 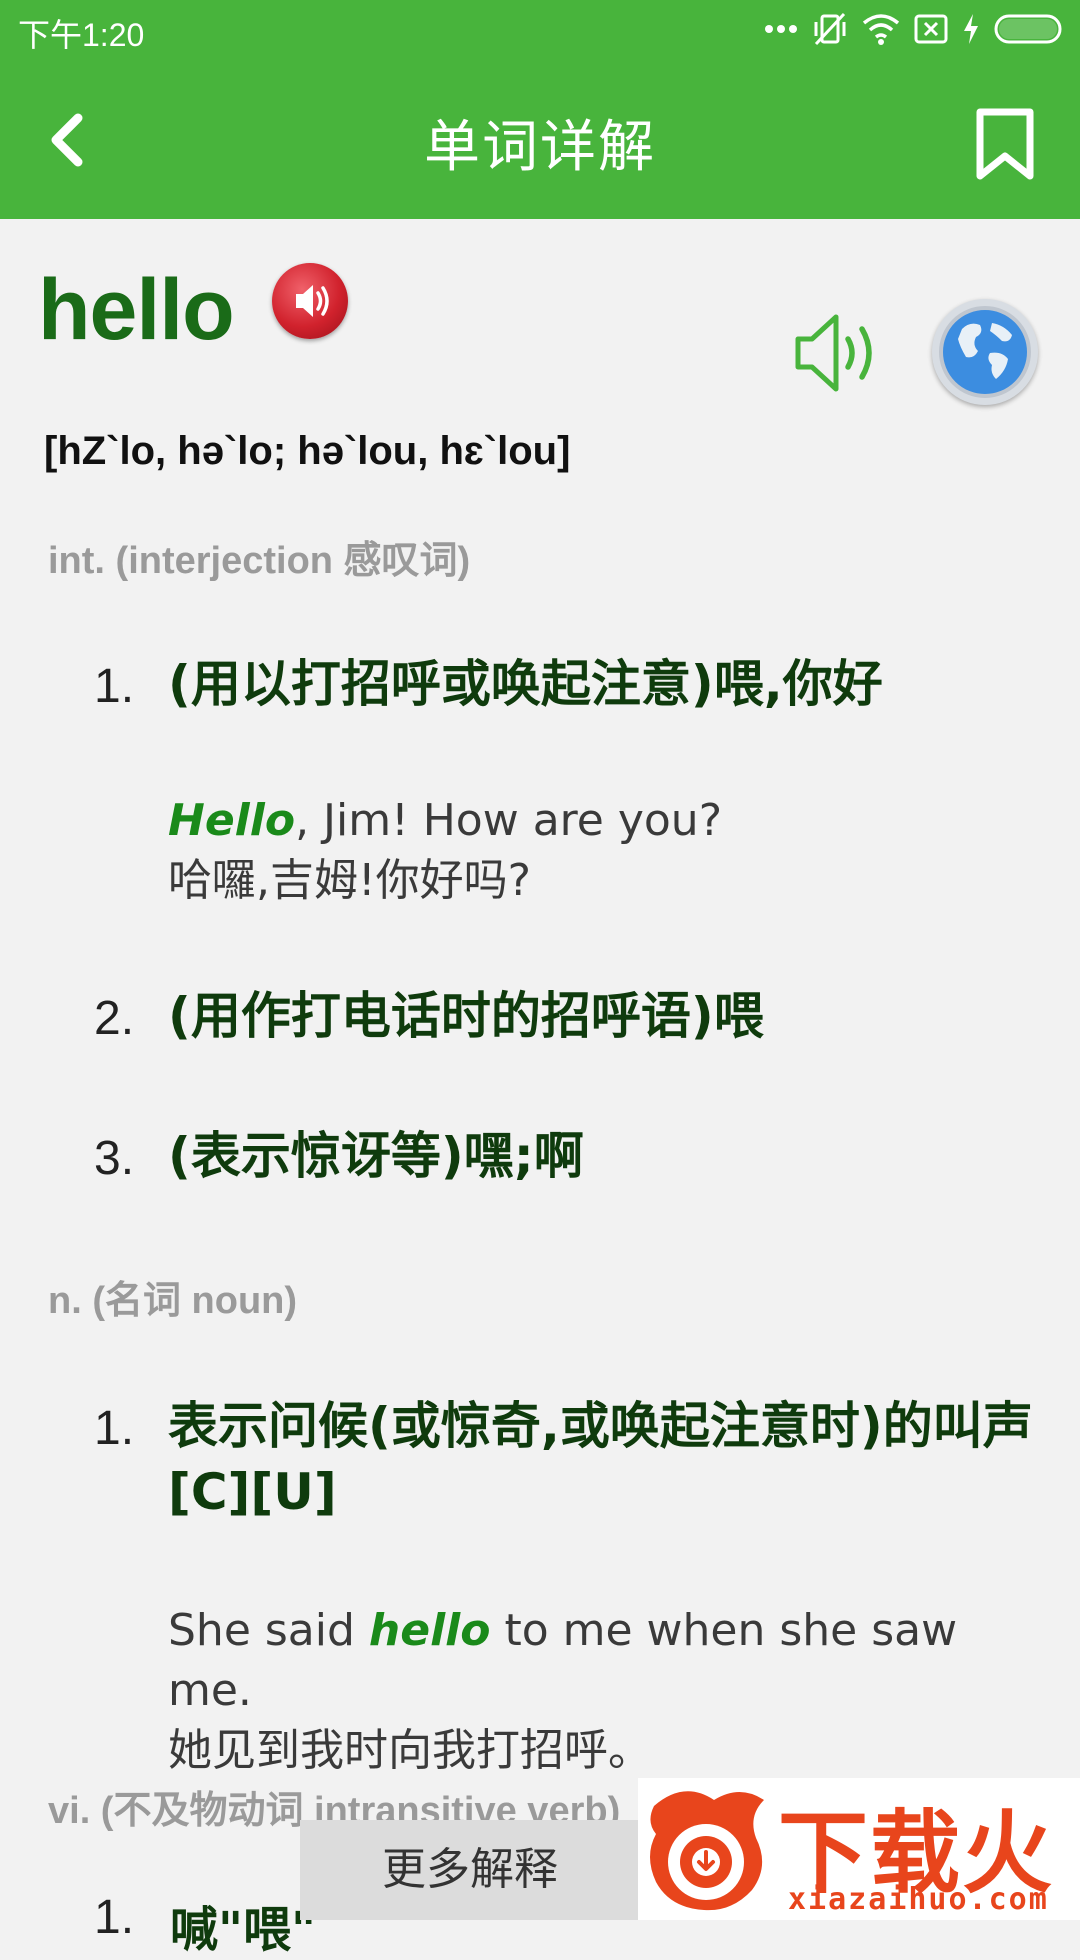 What do you see at coordinates (136, 310) in the screenshot?
I see `headword: hello` at bounding box center [136, 310].